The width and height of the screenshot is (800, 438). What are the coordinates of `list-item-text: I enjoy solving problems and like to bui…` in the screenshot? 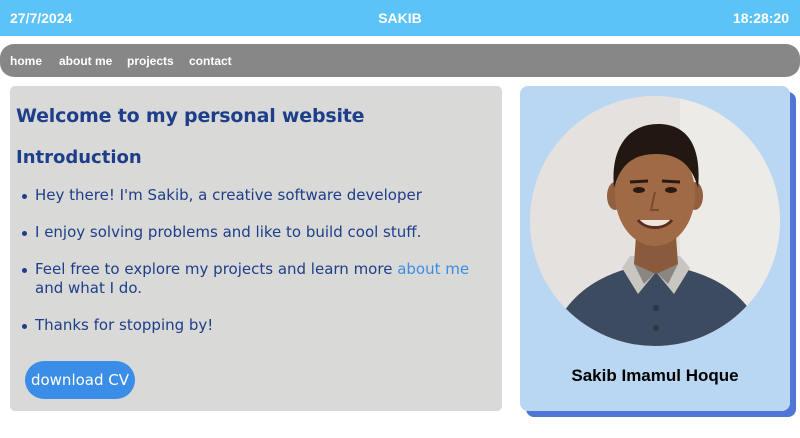 It's located at (228, 232).